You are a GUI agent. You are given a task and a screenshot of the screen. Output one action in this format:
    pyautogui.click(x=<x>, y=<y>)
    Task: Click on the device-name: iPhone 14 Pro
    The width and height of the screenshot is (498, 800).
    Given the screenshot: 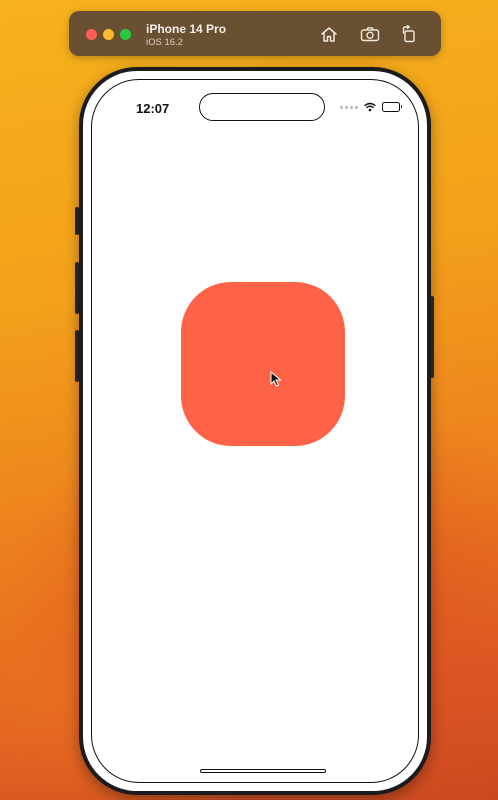 What is the action you would take?
    pyautogui.click(x=186, y=29)
    